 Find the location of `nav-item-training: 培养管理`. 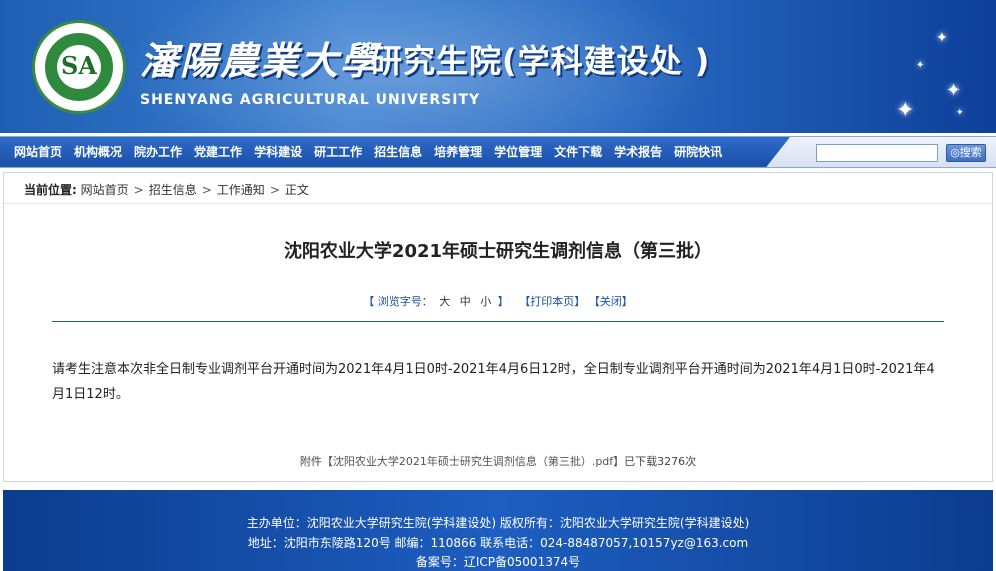

nav-item-training: 培养管理 is located at coordinates (458, 152).